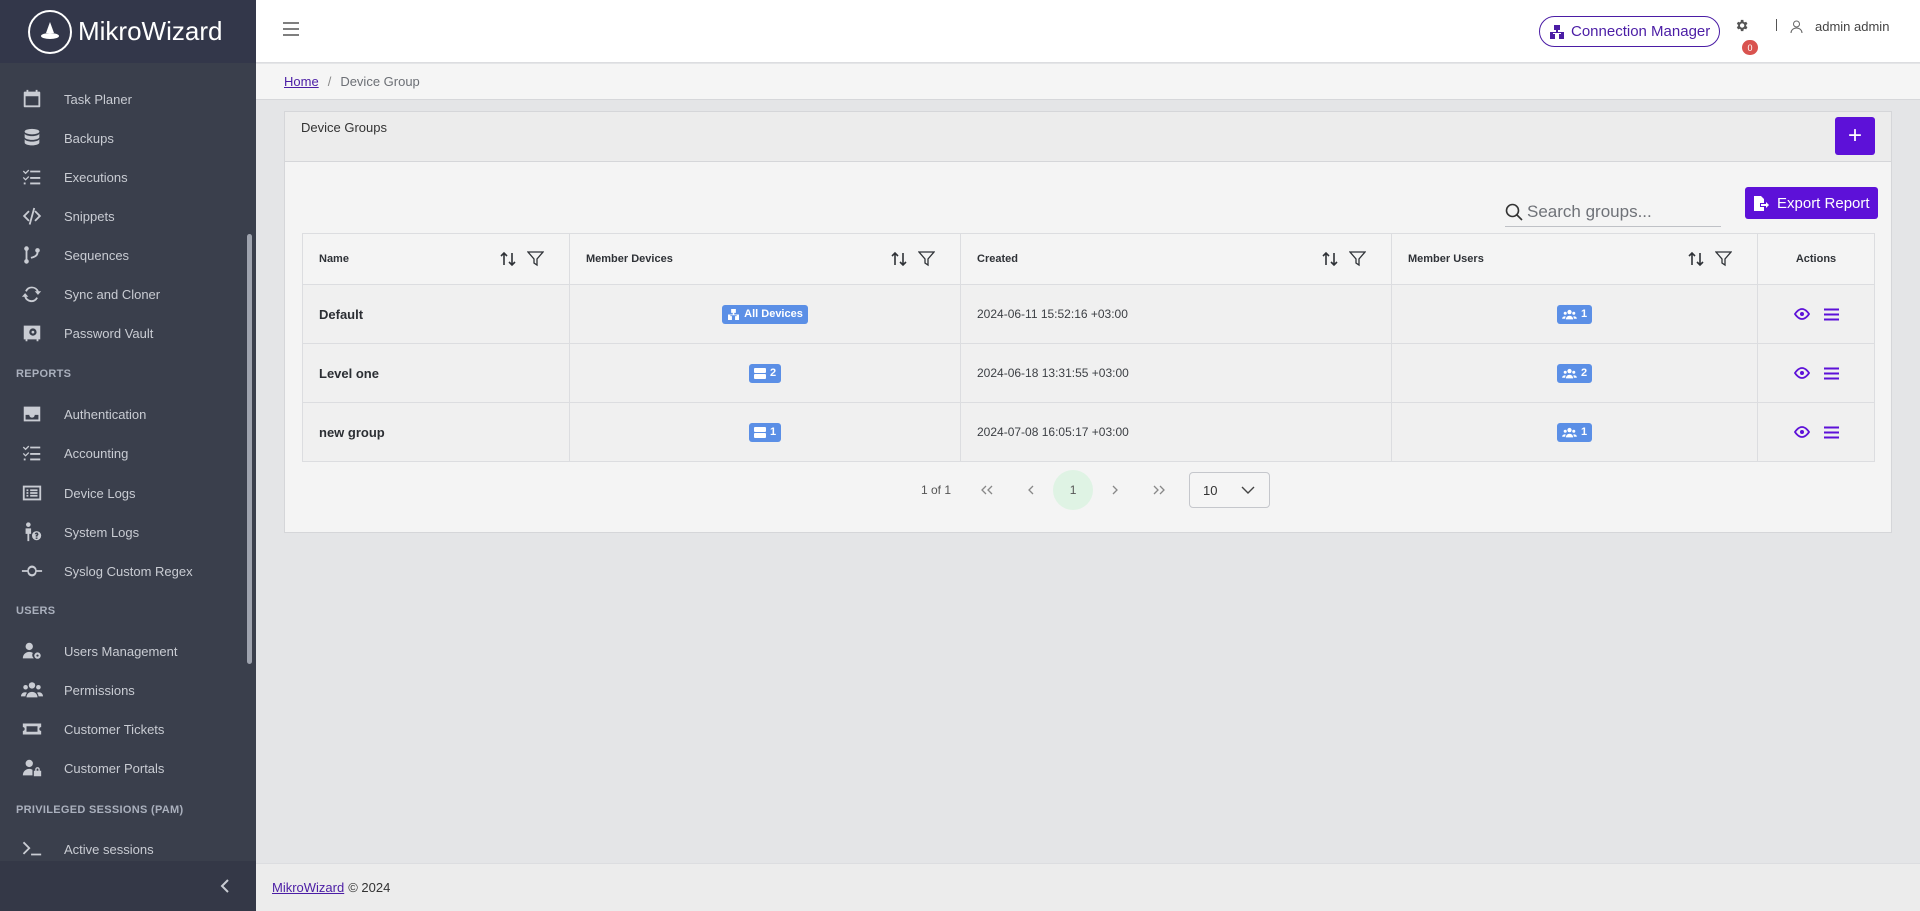 Image resolution: width=1920 pixels, height=911 pixels. I want to click on member-devices-badge: All Devices, so click(765, 314).